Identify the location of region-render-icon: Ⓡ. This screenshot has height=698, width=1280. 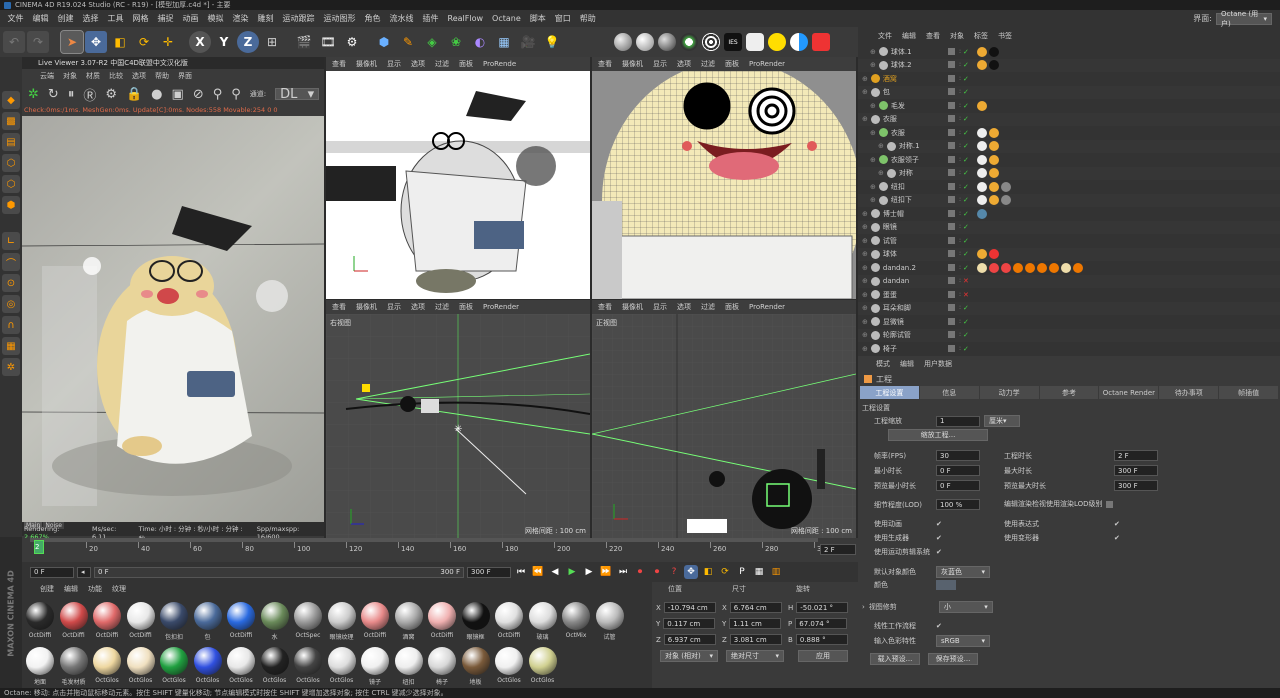
(89, 94).